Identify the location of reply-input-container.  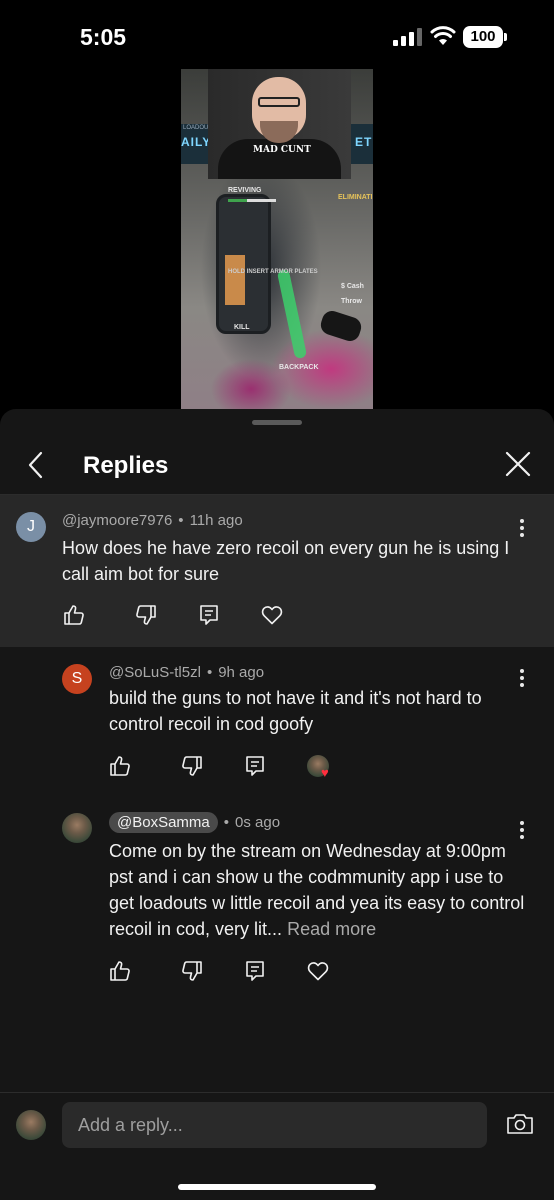
(274, 1125).